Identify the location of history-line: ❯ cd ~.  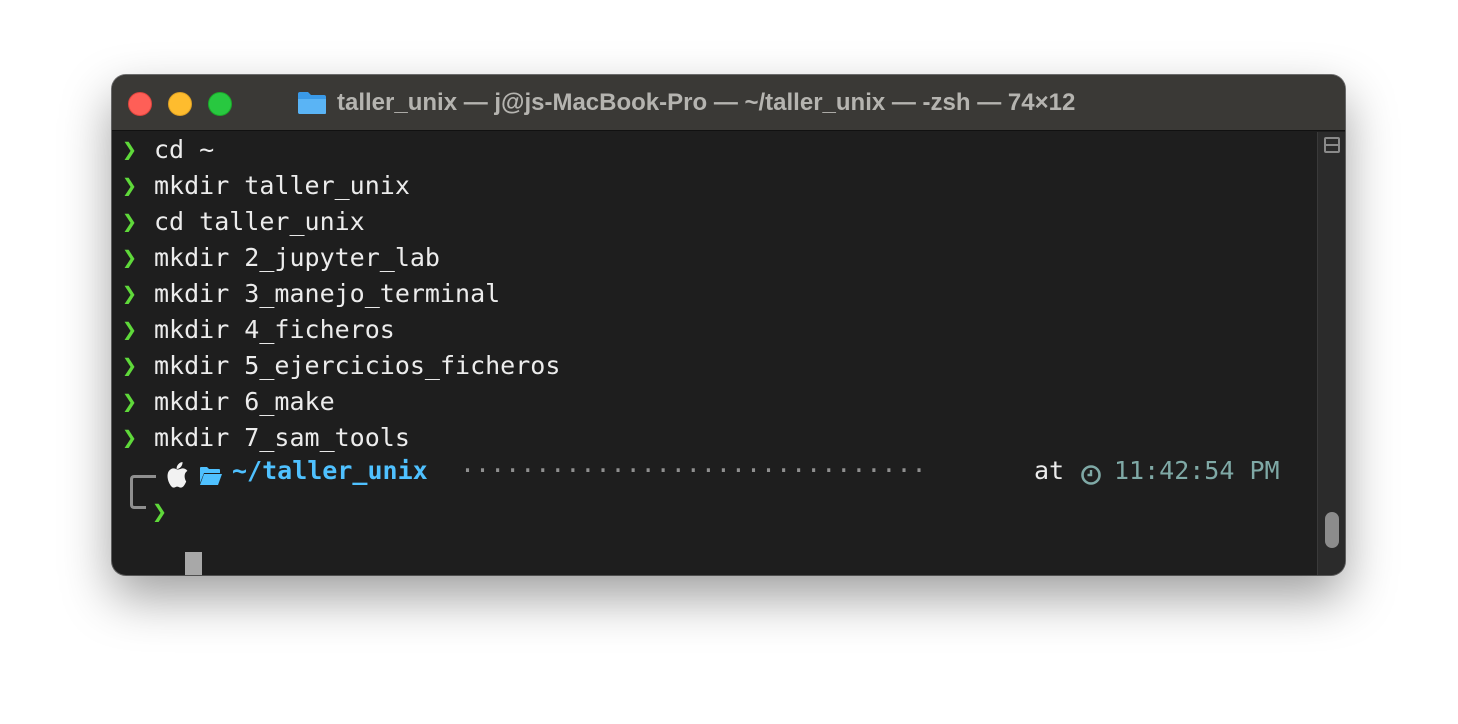
(168, 150).